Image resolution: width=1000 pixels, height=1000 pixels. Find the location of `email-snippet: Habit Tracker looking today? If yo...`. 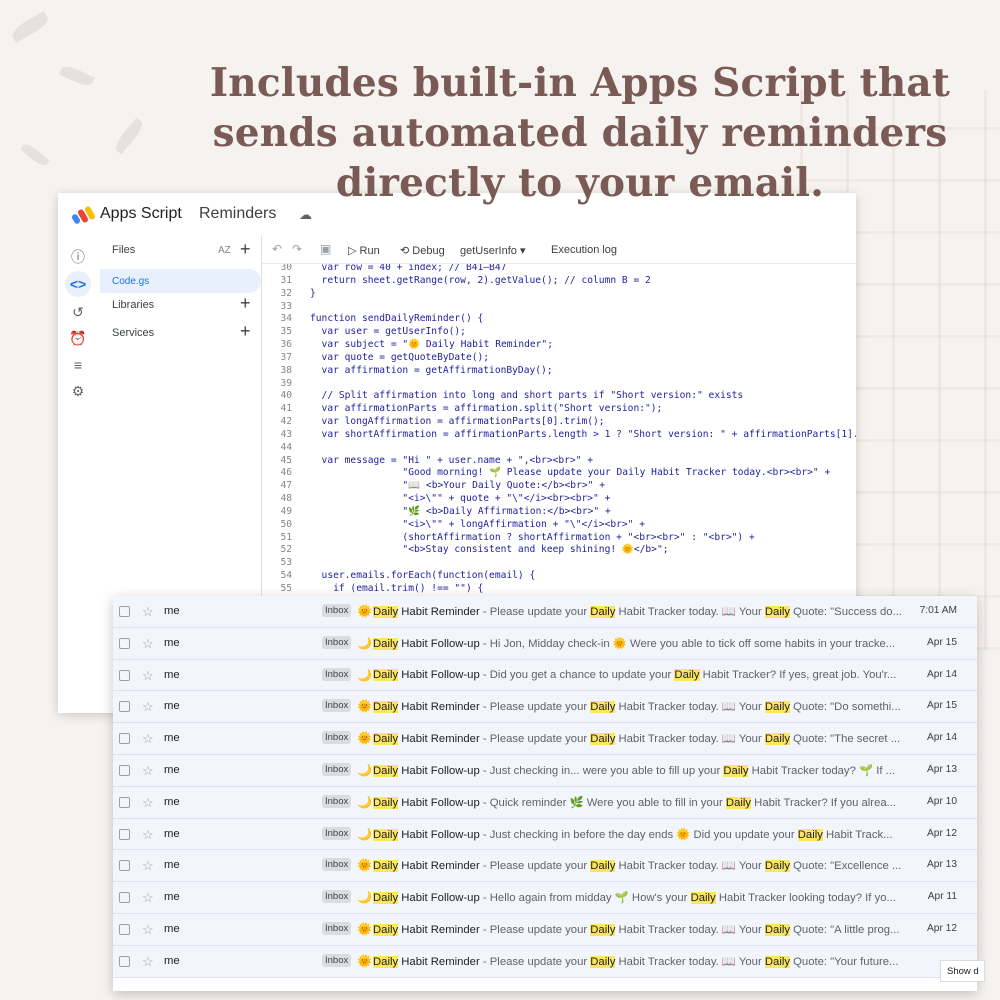

email-snippet: Habit Tracker looking today? If yo... is located at coordinates (805, 898).